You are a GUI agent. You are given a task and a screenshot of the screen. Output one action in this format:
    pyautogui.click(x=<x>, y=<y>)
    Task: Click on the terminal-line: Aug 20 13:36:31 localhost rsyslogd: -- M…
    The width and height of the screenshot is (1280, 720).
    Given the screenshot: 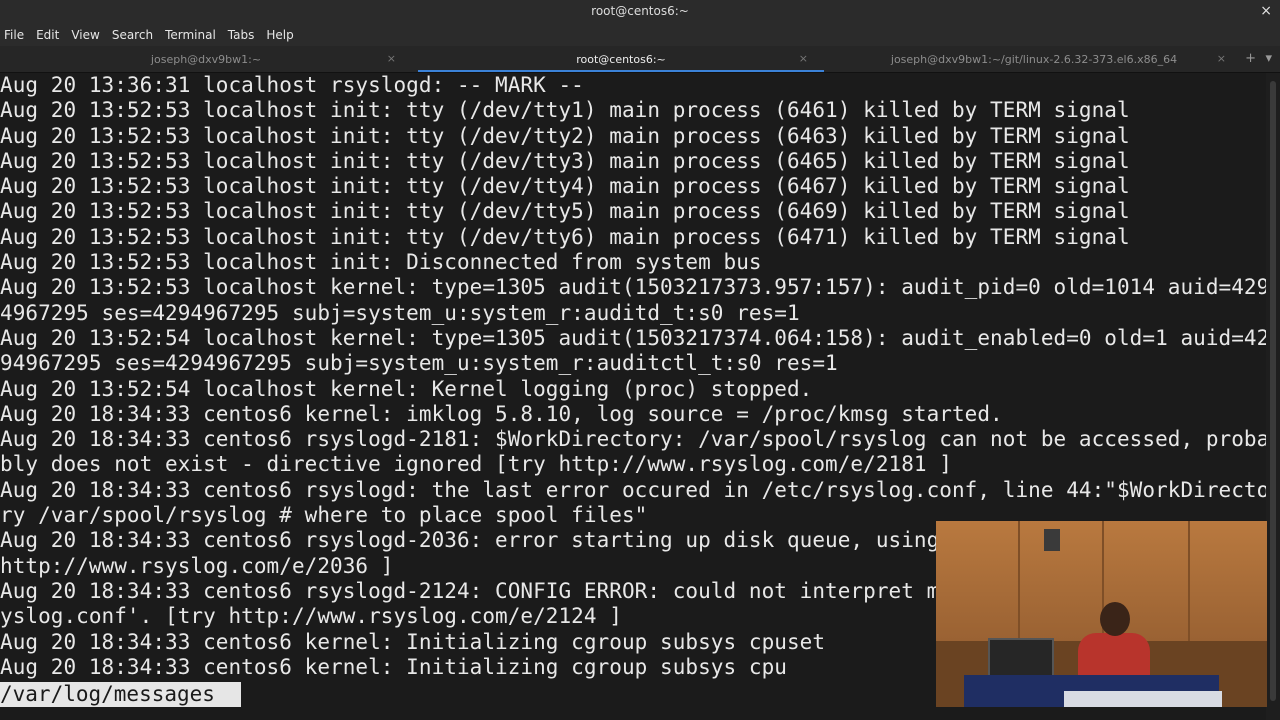 What is the action you would take?
    pyautogui.click(x=292, y=85)
    